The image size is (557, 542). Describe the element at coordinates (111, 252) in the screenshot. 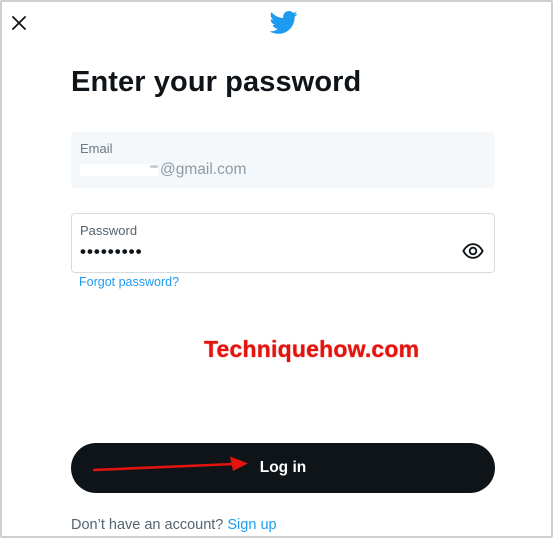

I see `password-input: •••••••••` at that location.